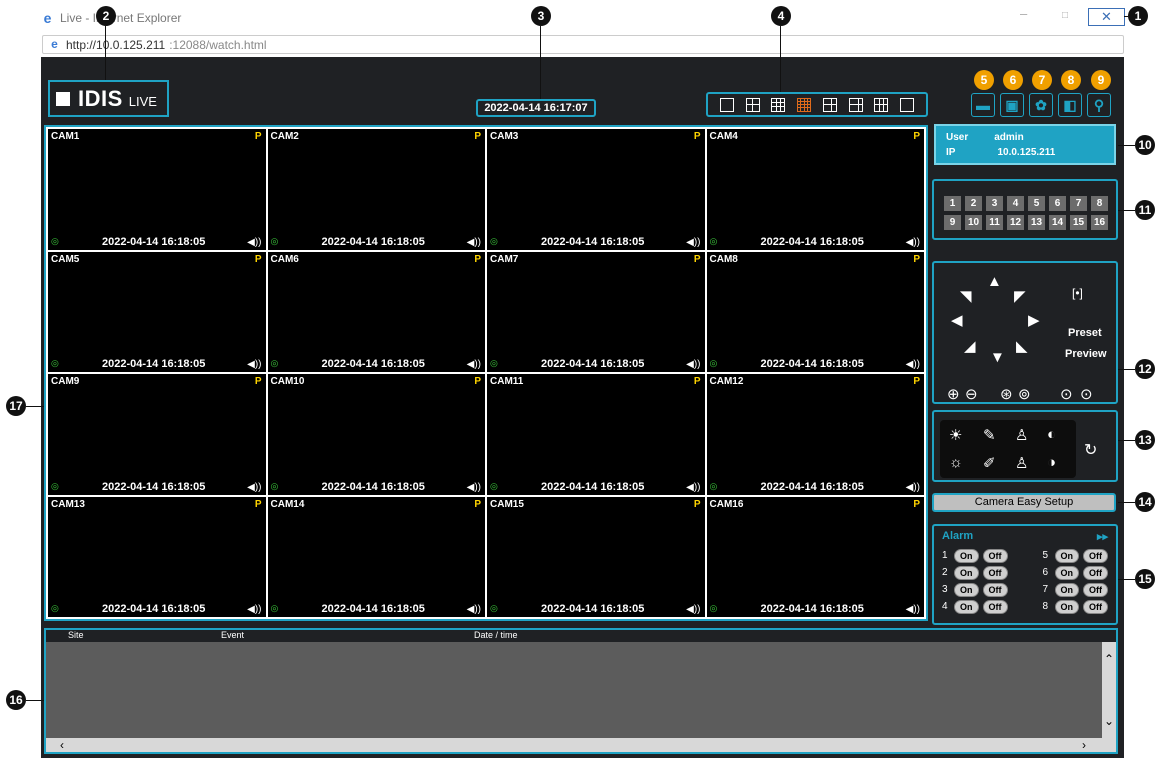 The height and width of the screenshot is (758, 1163). What do you see at coordinates (596, 434) in the screenshot?
I see `camera-tile: CAM11 P ◎ 2022-04-14 16:18:05 ◀))` at bounding box center [596, 434].